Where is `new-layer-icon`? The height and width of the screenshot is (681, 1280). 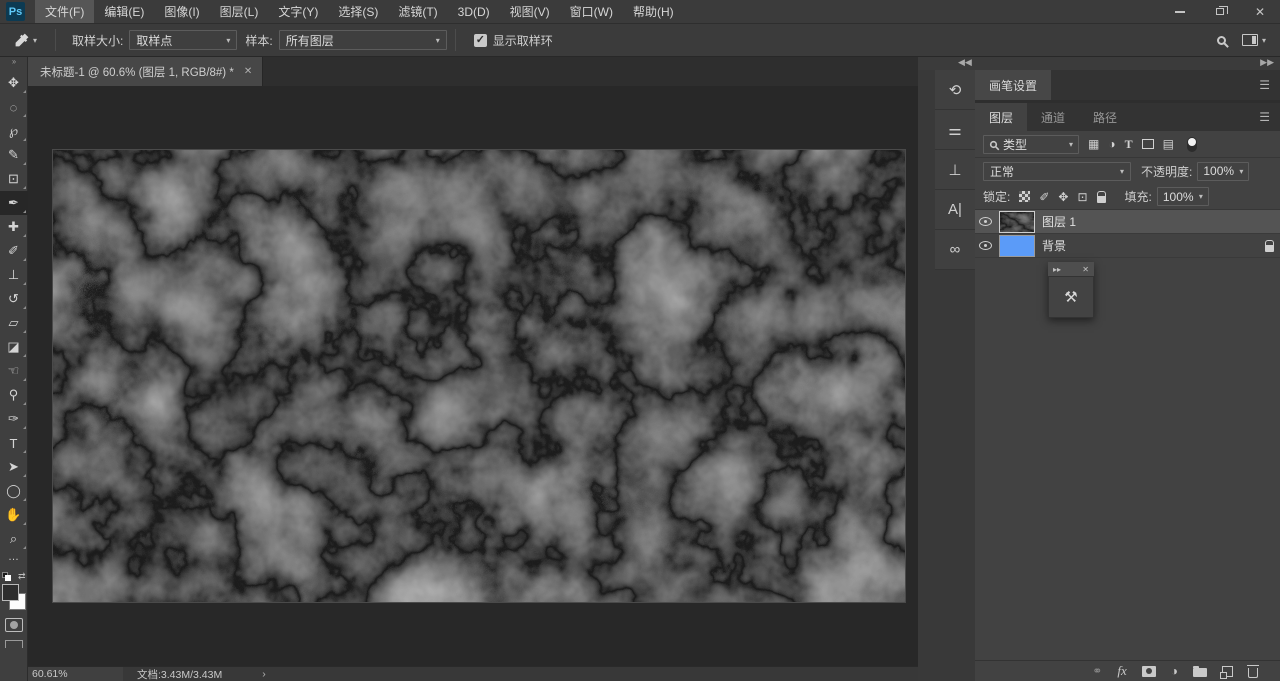
new-layer-icon is located at coordinates (1226, 672).